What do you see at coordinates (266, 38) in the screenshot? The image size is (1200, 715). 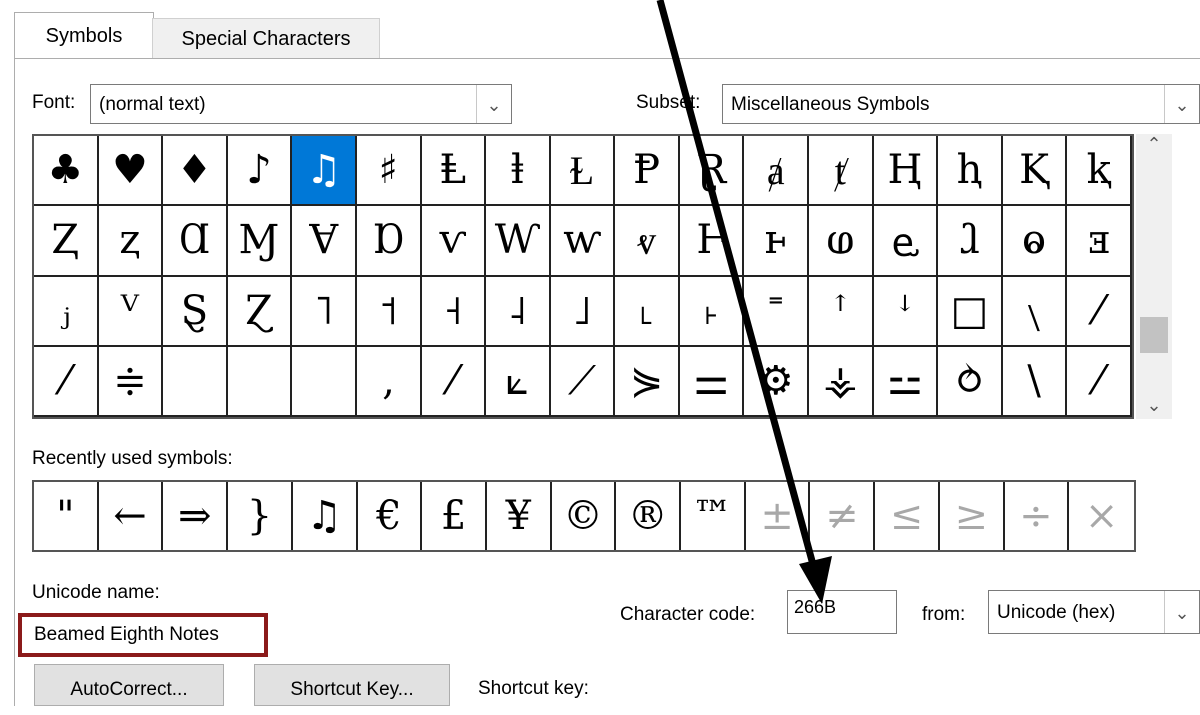 I see `tab-special-characters: Special Characters` at bounding box center [266, 38].